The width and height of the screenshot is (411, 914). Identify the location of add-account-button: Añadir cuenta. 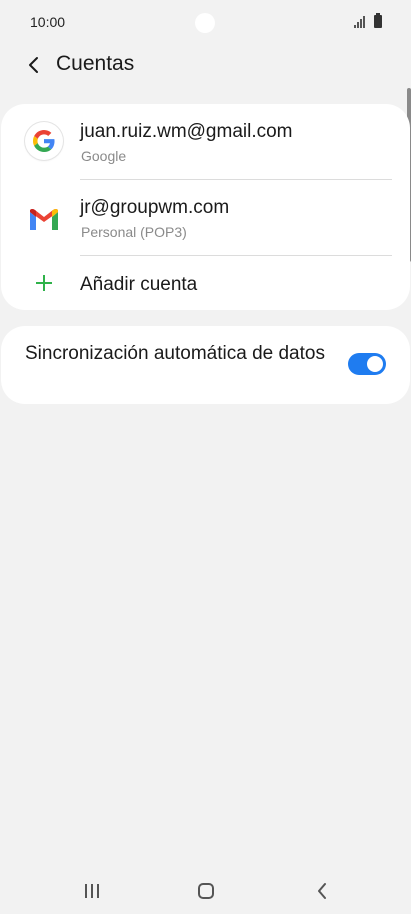
(205, 283).